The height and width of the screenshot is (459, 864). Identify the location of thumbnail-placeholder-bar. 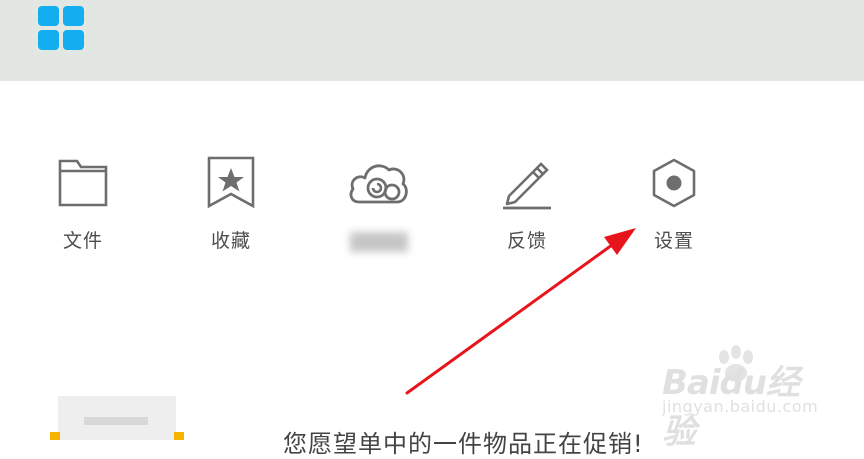
(116, 421).